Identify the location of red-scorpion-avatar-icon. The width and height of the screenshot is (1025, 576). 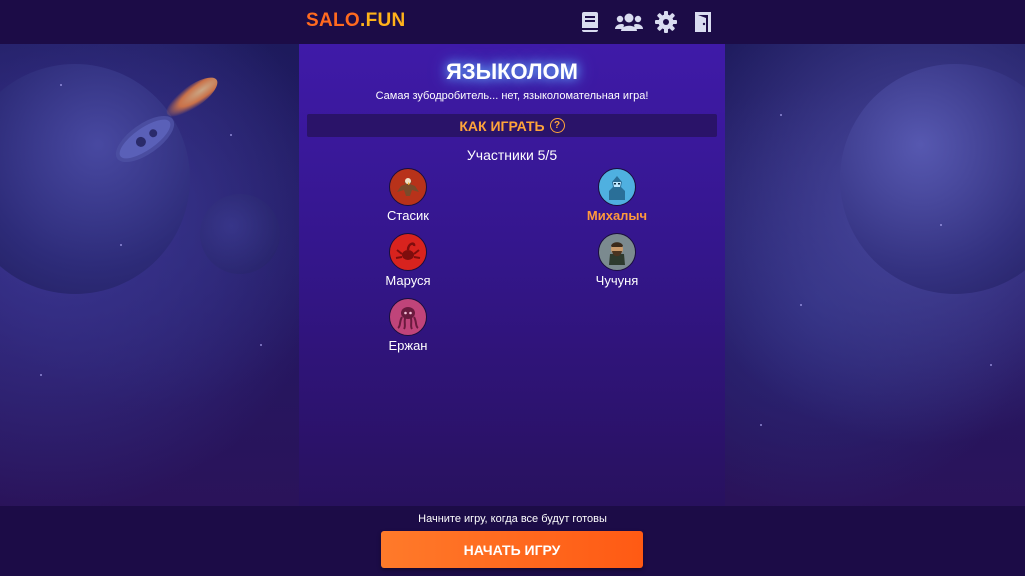
(408, 252).